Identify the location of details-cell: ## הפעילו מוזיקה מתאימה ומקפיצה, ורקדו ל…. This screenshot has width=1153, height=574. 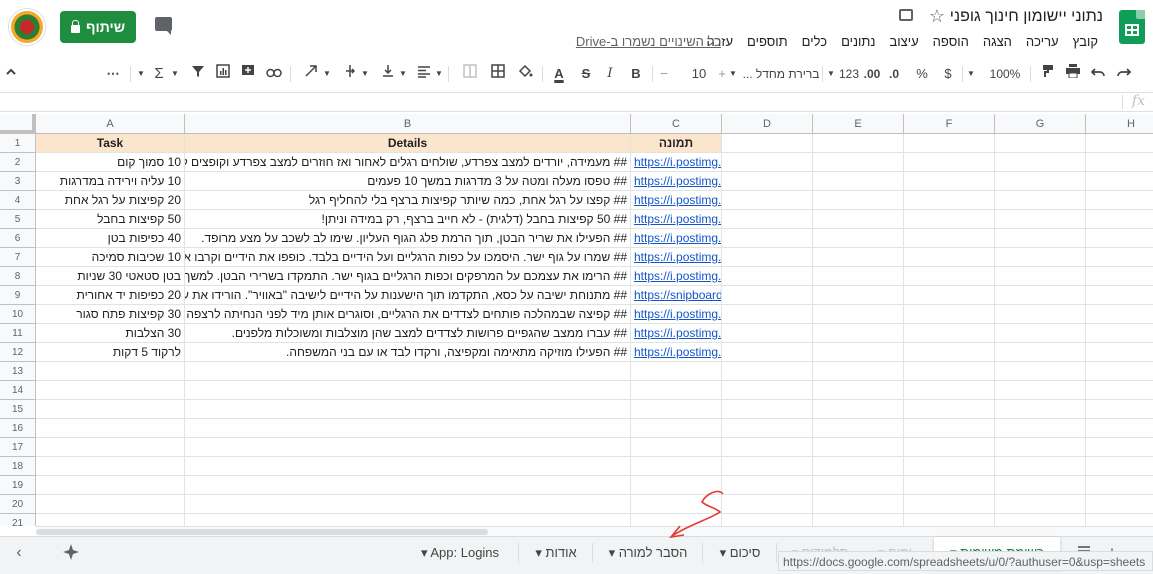
(408, 352).